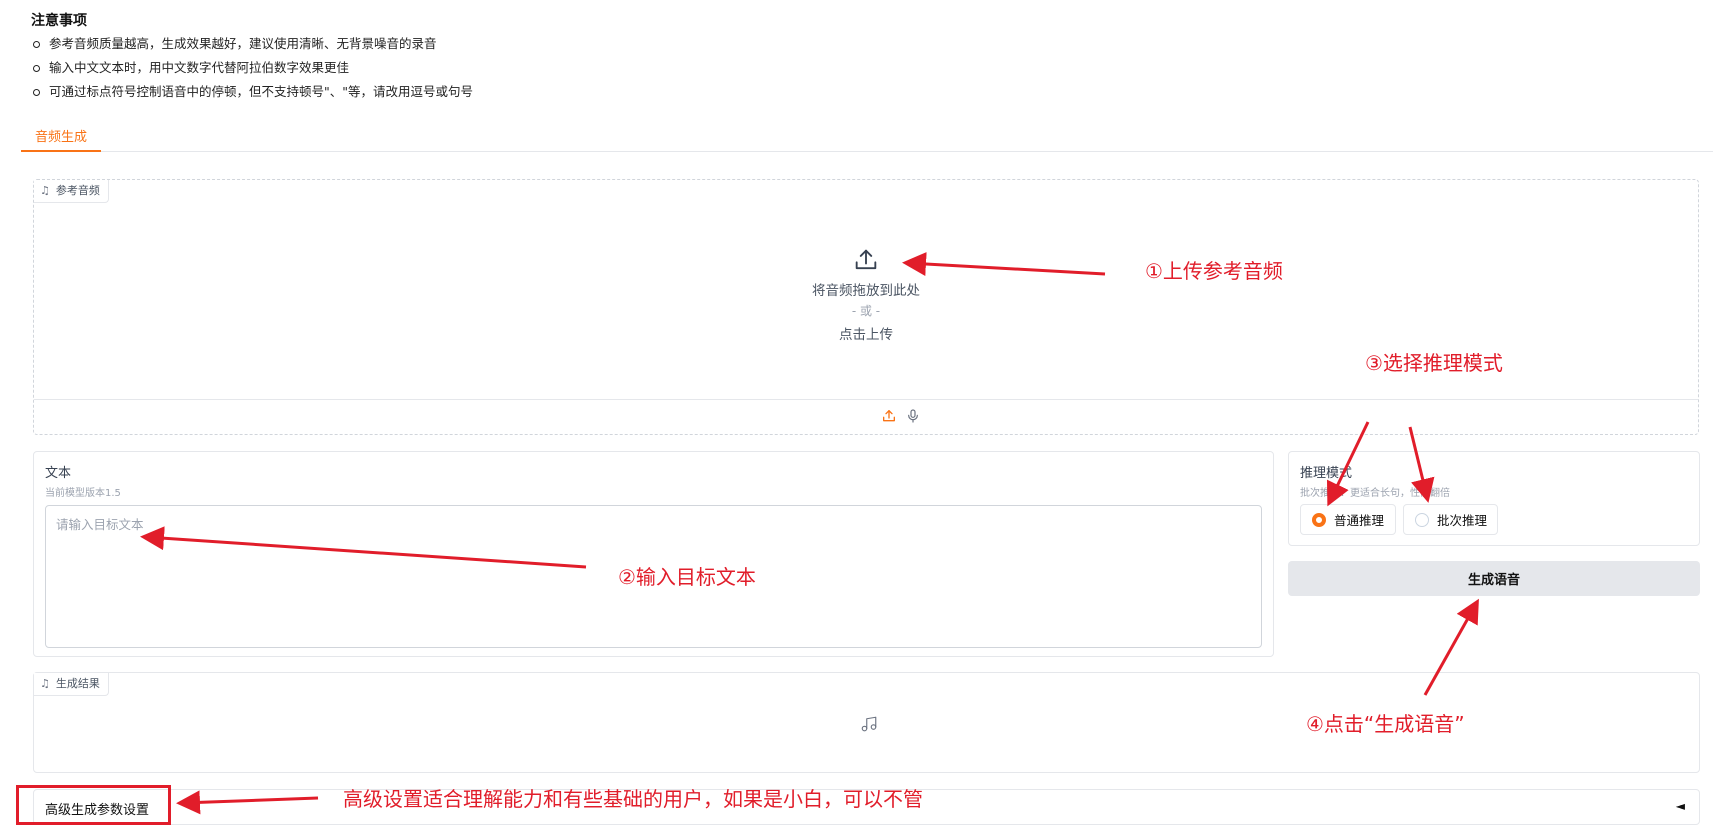  What do you see at coordinates (1494, 578) in the screenshot?
I see `generate-speech-button: 生成语音` at bounding box center [1494, 578].